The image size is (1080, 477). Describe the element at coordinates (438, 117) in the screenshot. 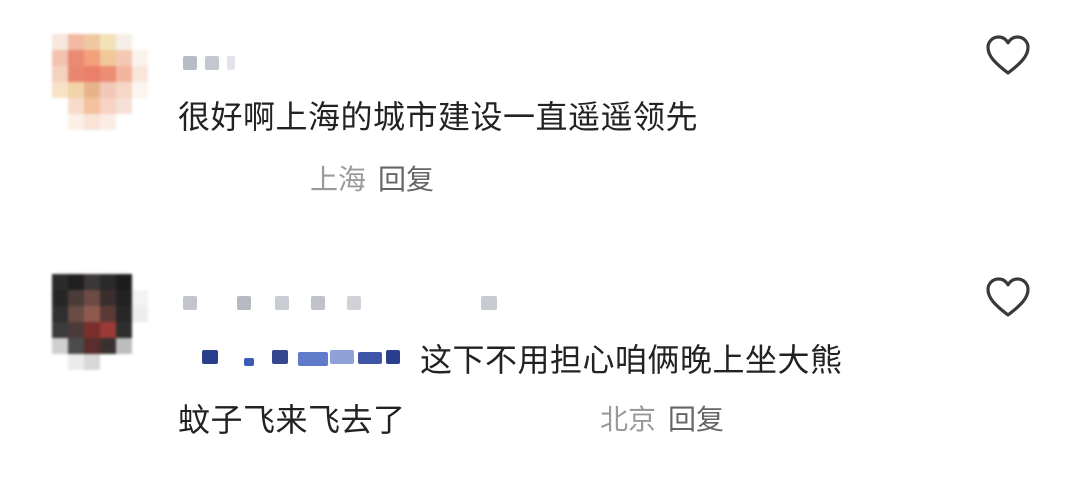

I see `comment-text: 很好啊上海的城市建设一直遥遥领先` at that location.